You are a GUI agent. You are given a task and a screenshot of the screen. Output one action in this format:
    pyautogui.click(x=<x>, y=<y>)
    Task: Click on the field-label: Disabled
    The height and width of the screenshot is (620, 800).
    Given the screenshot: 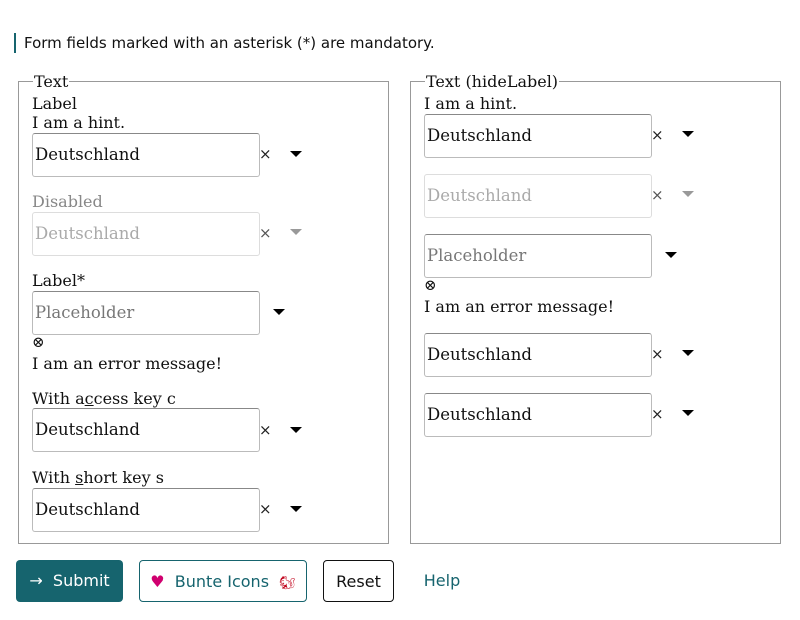 What is the action you would take?
    pyautogui.click(x=67, y=201)
    